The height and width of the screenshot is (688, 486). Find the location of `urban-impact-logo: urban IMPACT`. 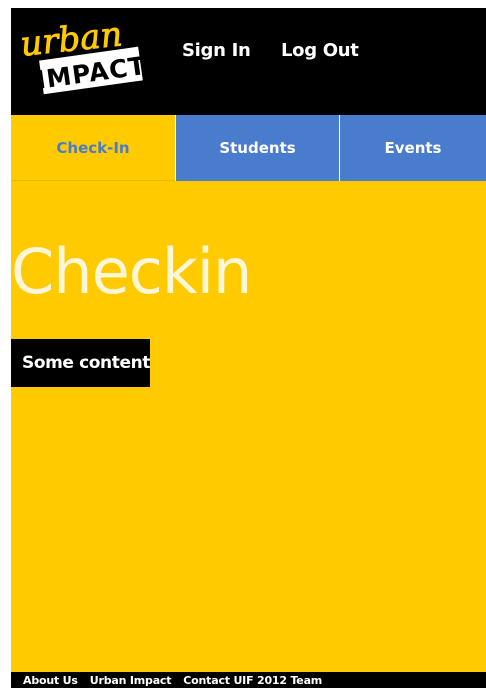

urban-impact-logo: urban IMPACT is located at coordinates (82, 56).